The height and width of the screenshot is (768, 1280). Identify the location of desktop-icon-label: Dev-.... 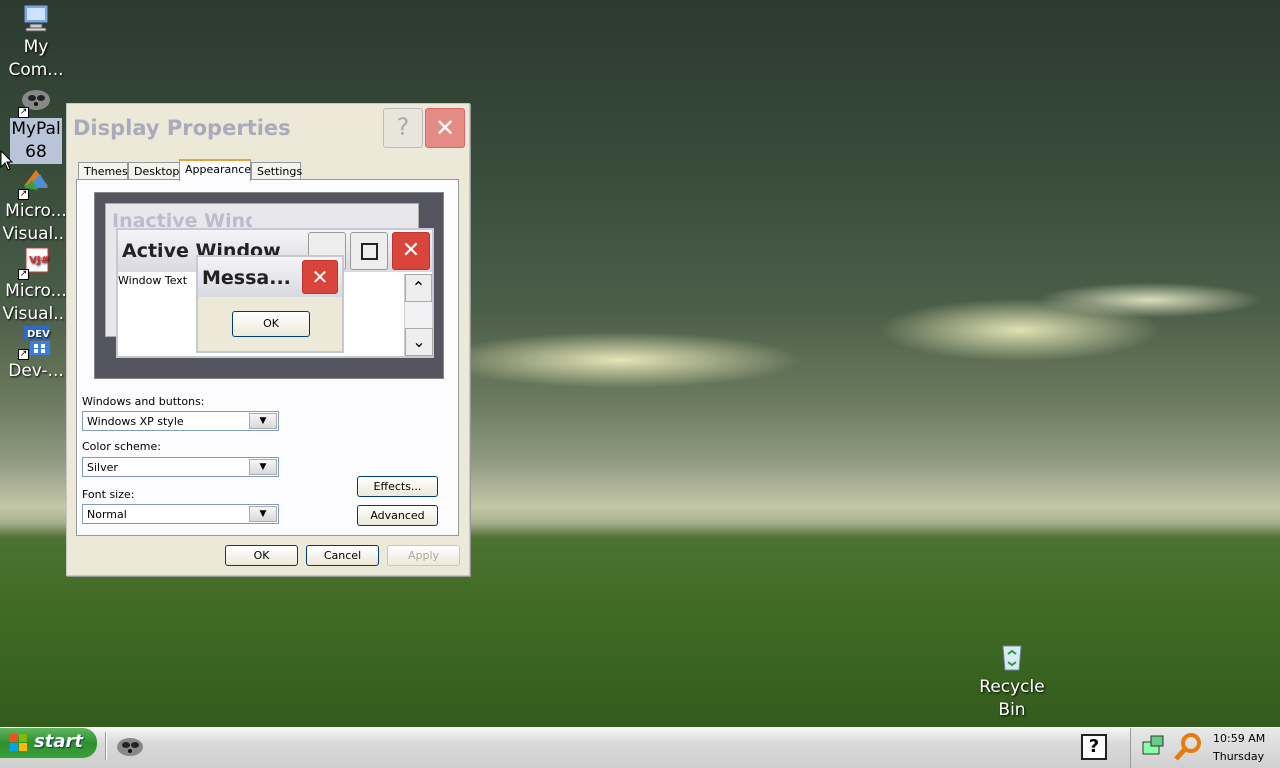
(36, 371).